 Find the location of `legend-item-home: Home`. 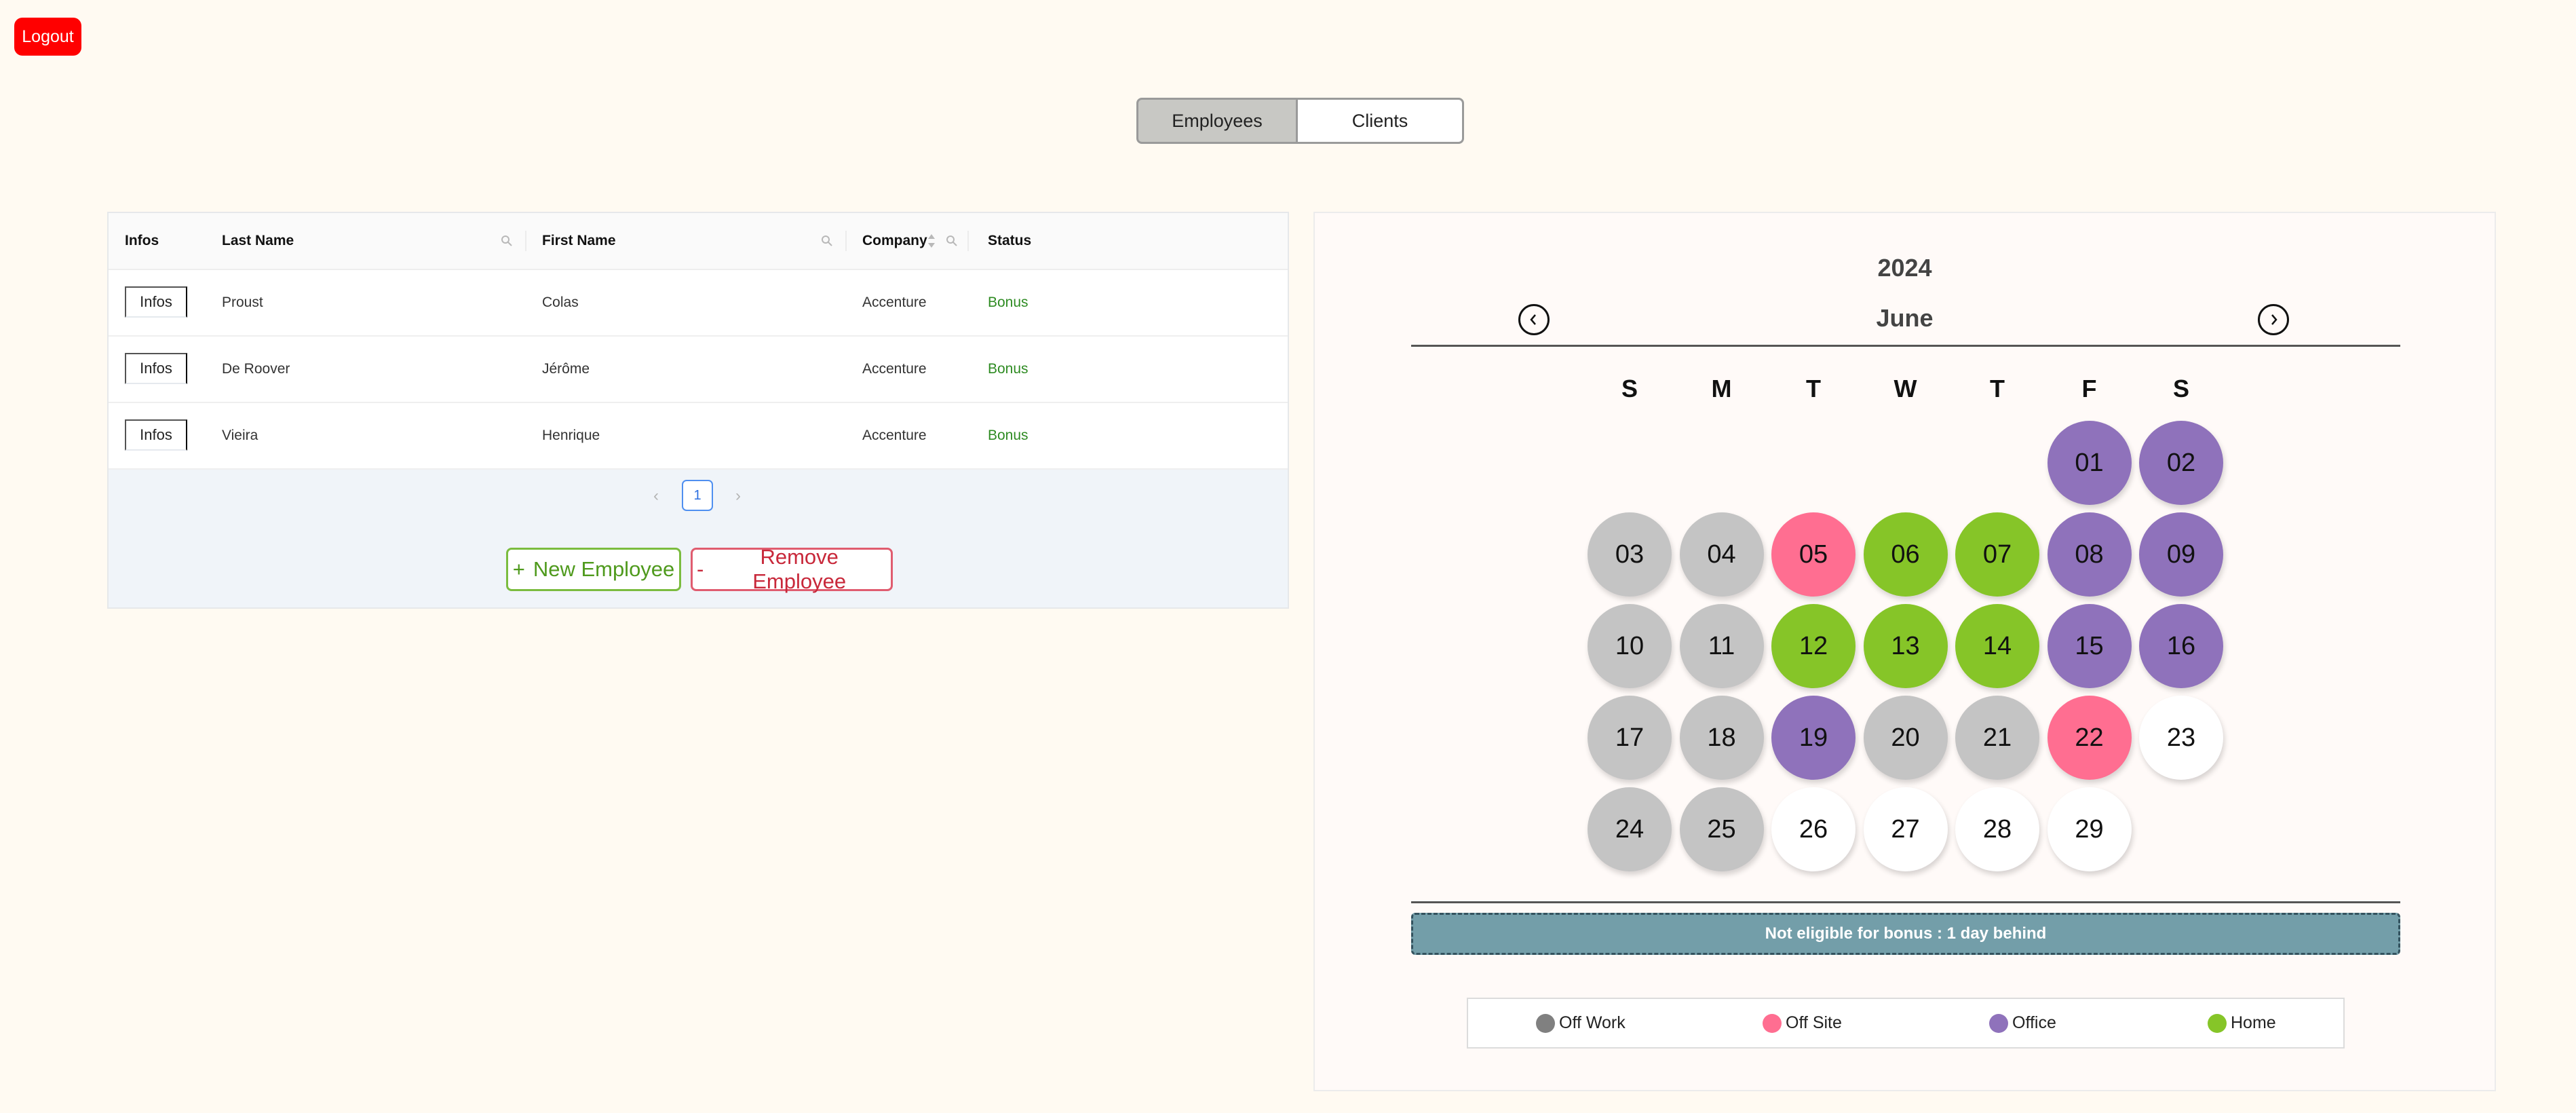

legend-item-home: Home is located at coordinates (2242, 1023).